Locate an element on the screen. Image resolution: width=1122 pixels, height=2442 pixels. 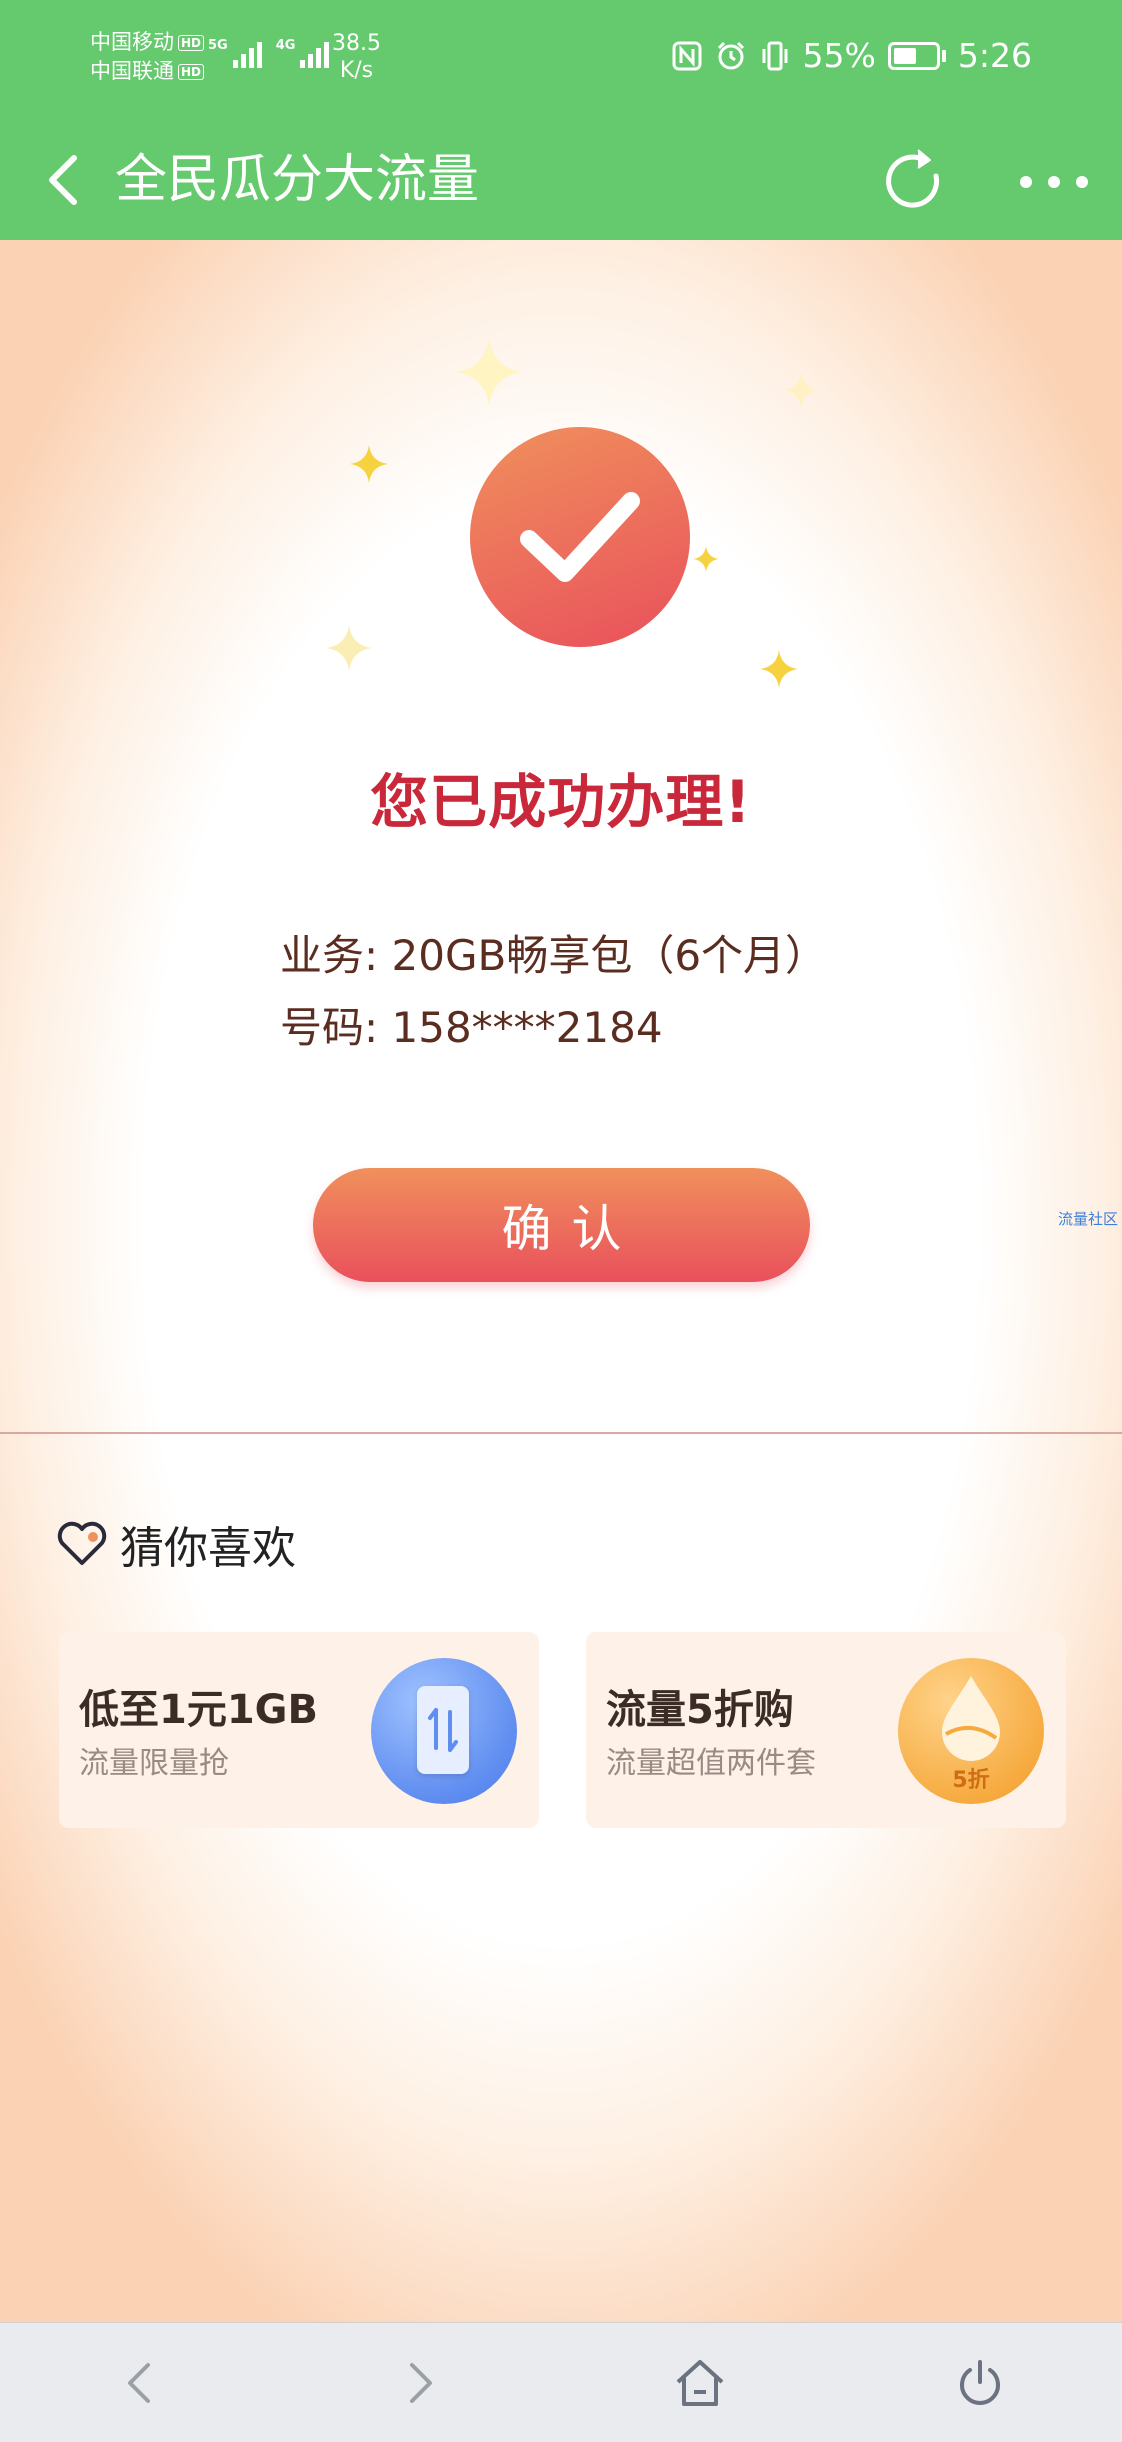
nfc-icon is located at coordinates (687, 56).